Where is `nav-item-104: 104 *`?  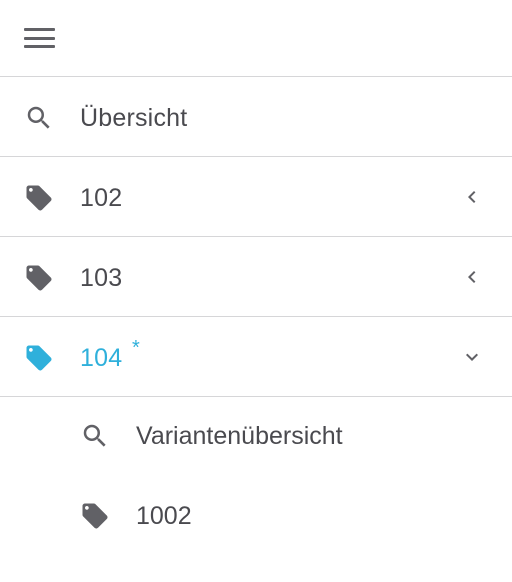 nav-item-104: 104 * is located at coordinates (256, 357).